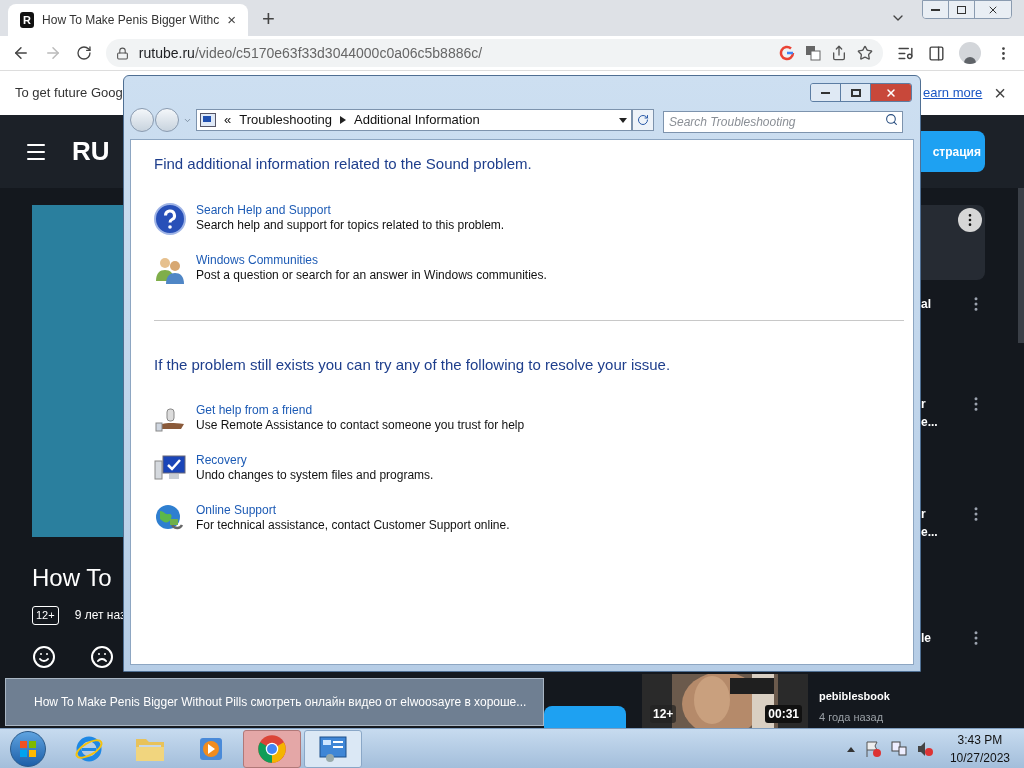 The height and width of the screenshot is (768, 1024). I want to click on video-duration: 00:31, so click(783, 714).